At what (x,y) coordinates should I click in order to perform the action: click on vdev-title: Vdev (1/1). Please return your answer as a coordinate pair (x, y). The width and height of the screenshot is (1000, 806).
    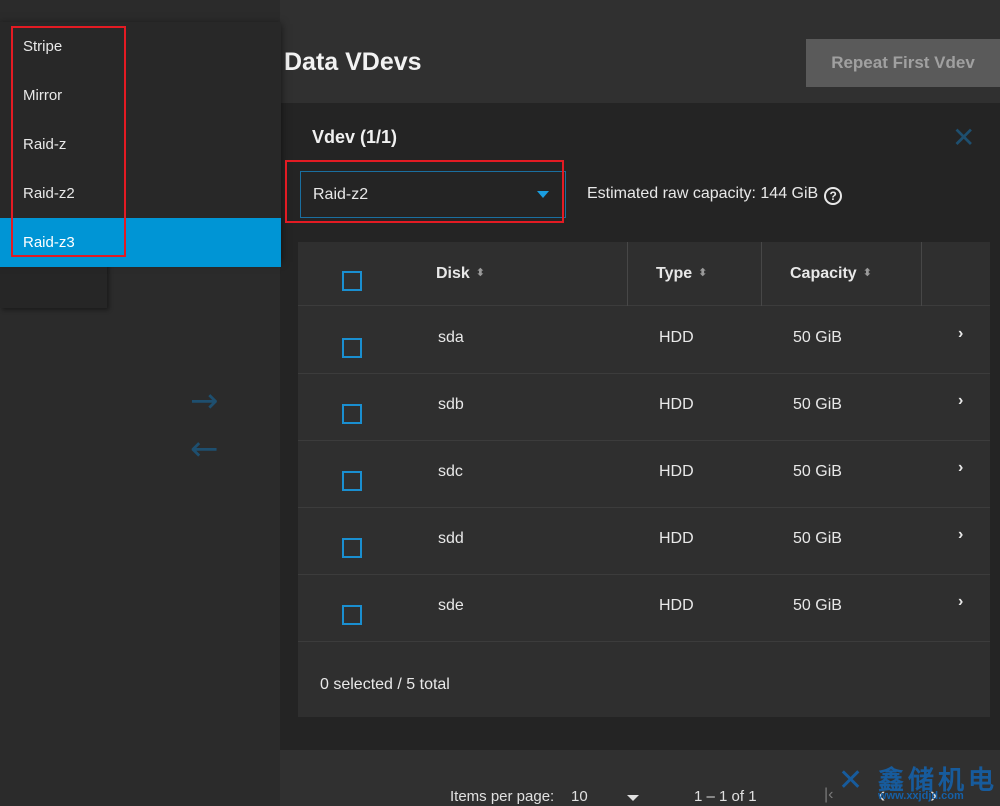
    Looking at the image, I should click on (355, 137).